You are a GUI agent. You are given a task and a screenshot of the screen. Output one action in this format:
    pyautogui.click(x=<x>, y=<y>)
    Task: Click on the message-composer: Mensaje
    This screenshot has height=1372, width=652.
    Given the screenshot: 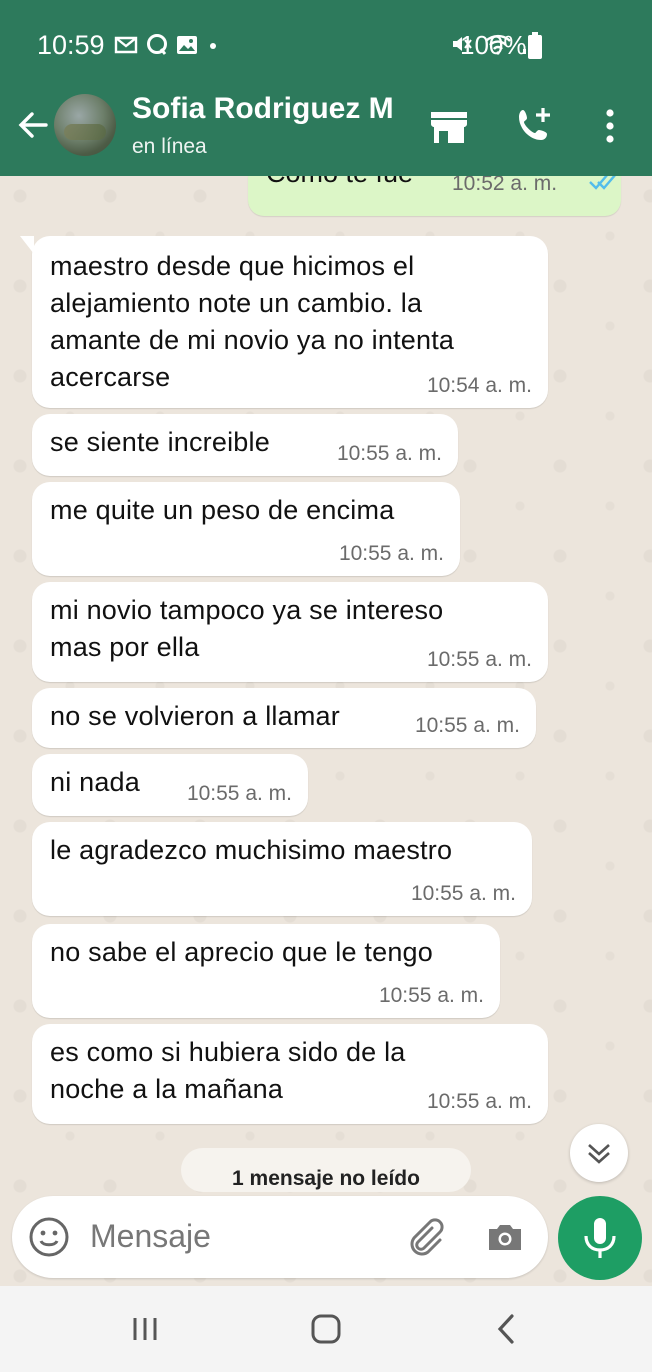 What is the action you would take?
    pyautogui.click(x=280, y=1237)
    